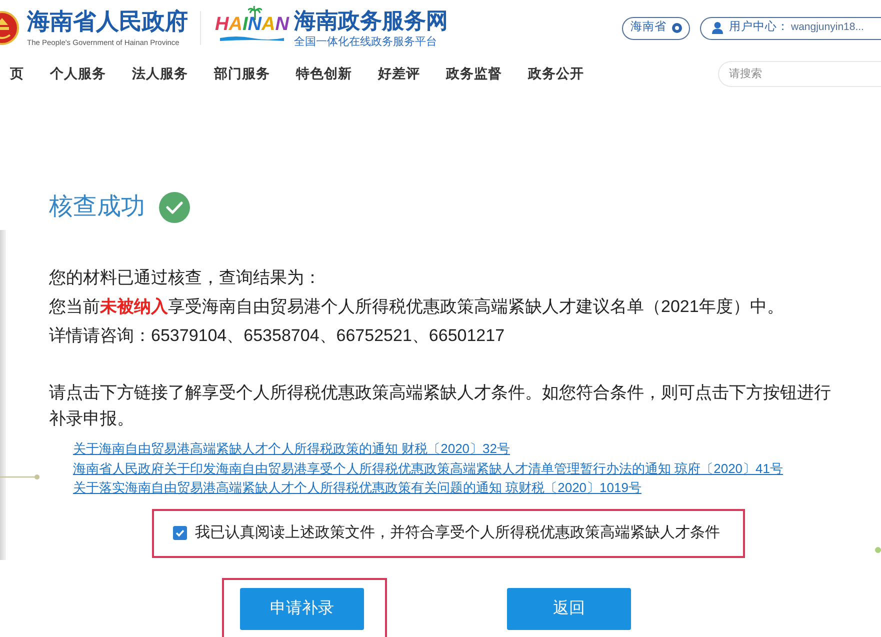  I want to click on instruction-text: 请点击下方链接了解享受个人所得税优惠政策高端紧缺人才条件。如您符合条件，则可点击下方按钮进行补录申报。, so click(440, 406).